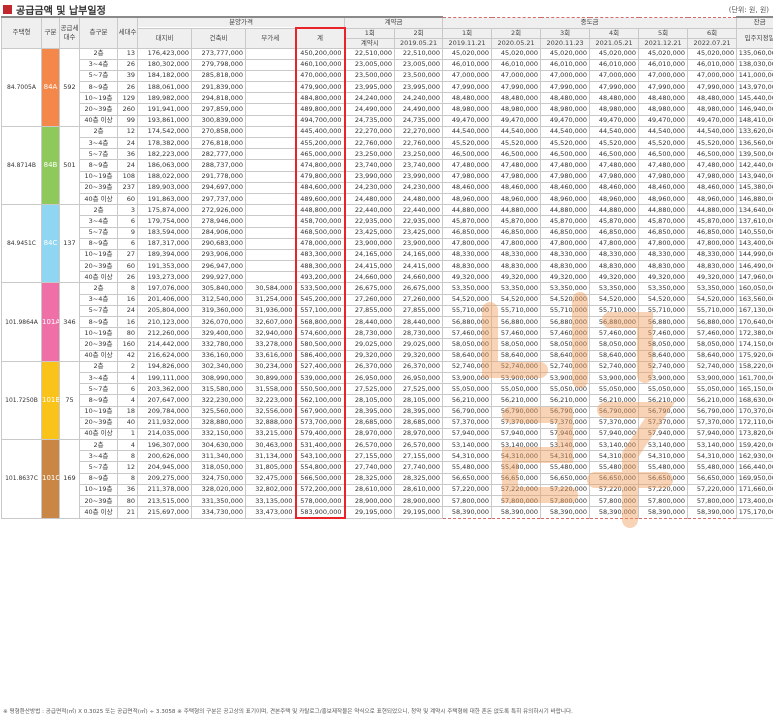  I want to click on middle-2-date: 2020.05.21, so click(516, 43).